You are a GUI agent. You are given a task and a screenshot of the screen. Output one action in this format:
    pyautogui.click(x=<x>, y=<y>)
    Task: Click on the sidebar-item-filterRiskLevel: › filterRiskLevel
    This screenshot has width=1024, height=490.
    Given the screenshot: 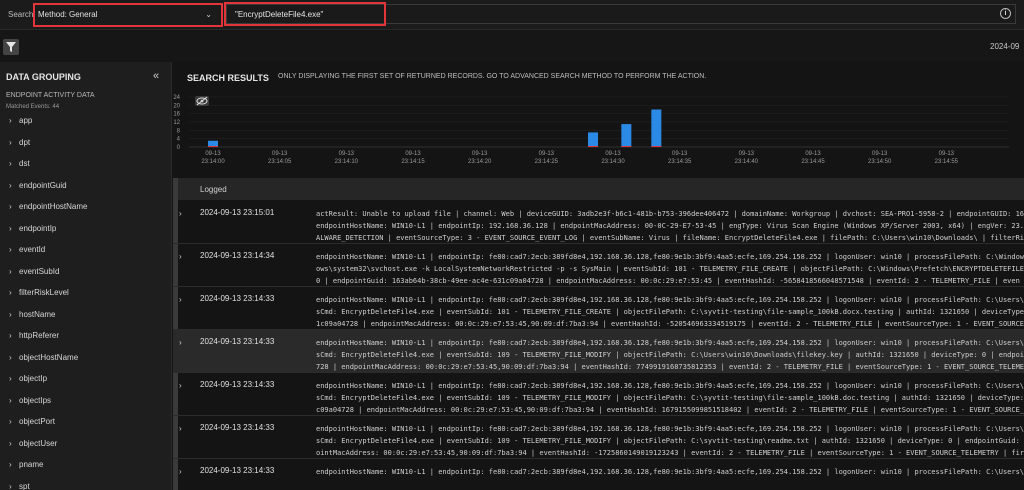 What is the action you would take?
    pyautogui.click(x=85, y=293)
    